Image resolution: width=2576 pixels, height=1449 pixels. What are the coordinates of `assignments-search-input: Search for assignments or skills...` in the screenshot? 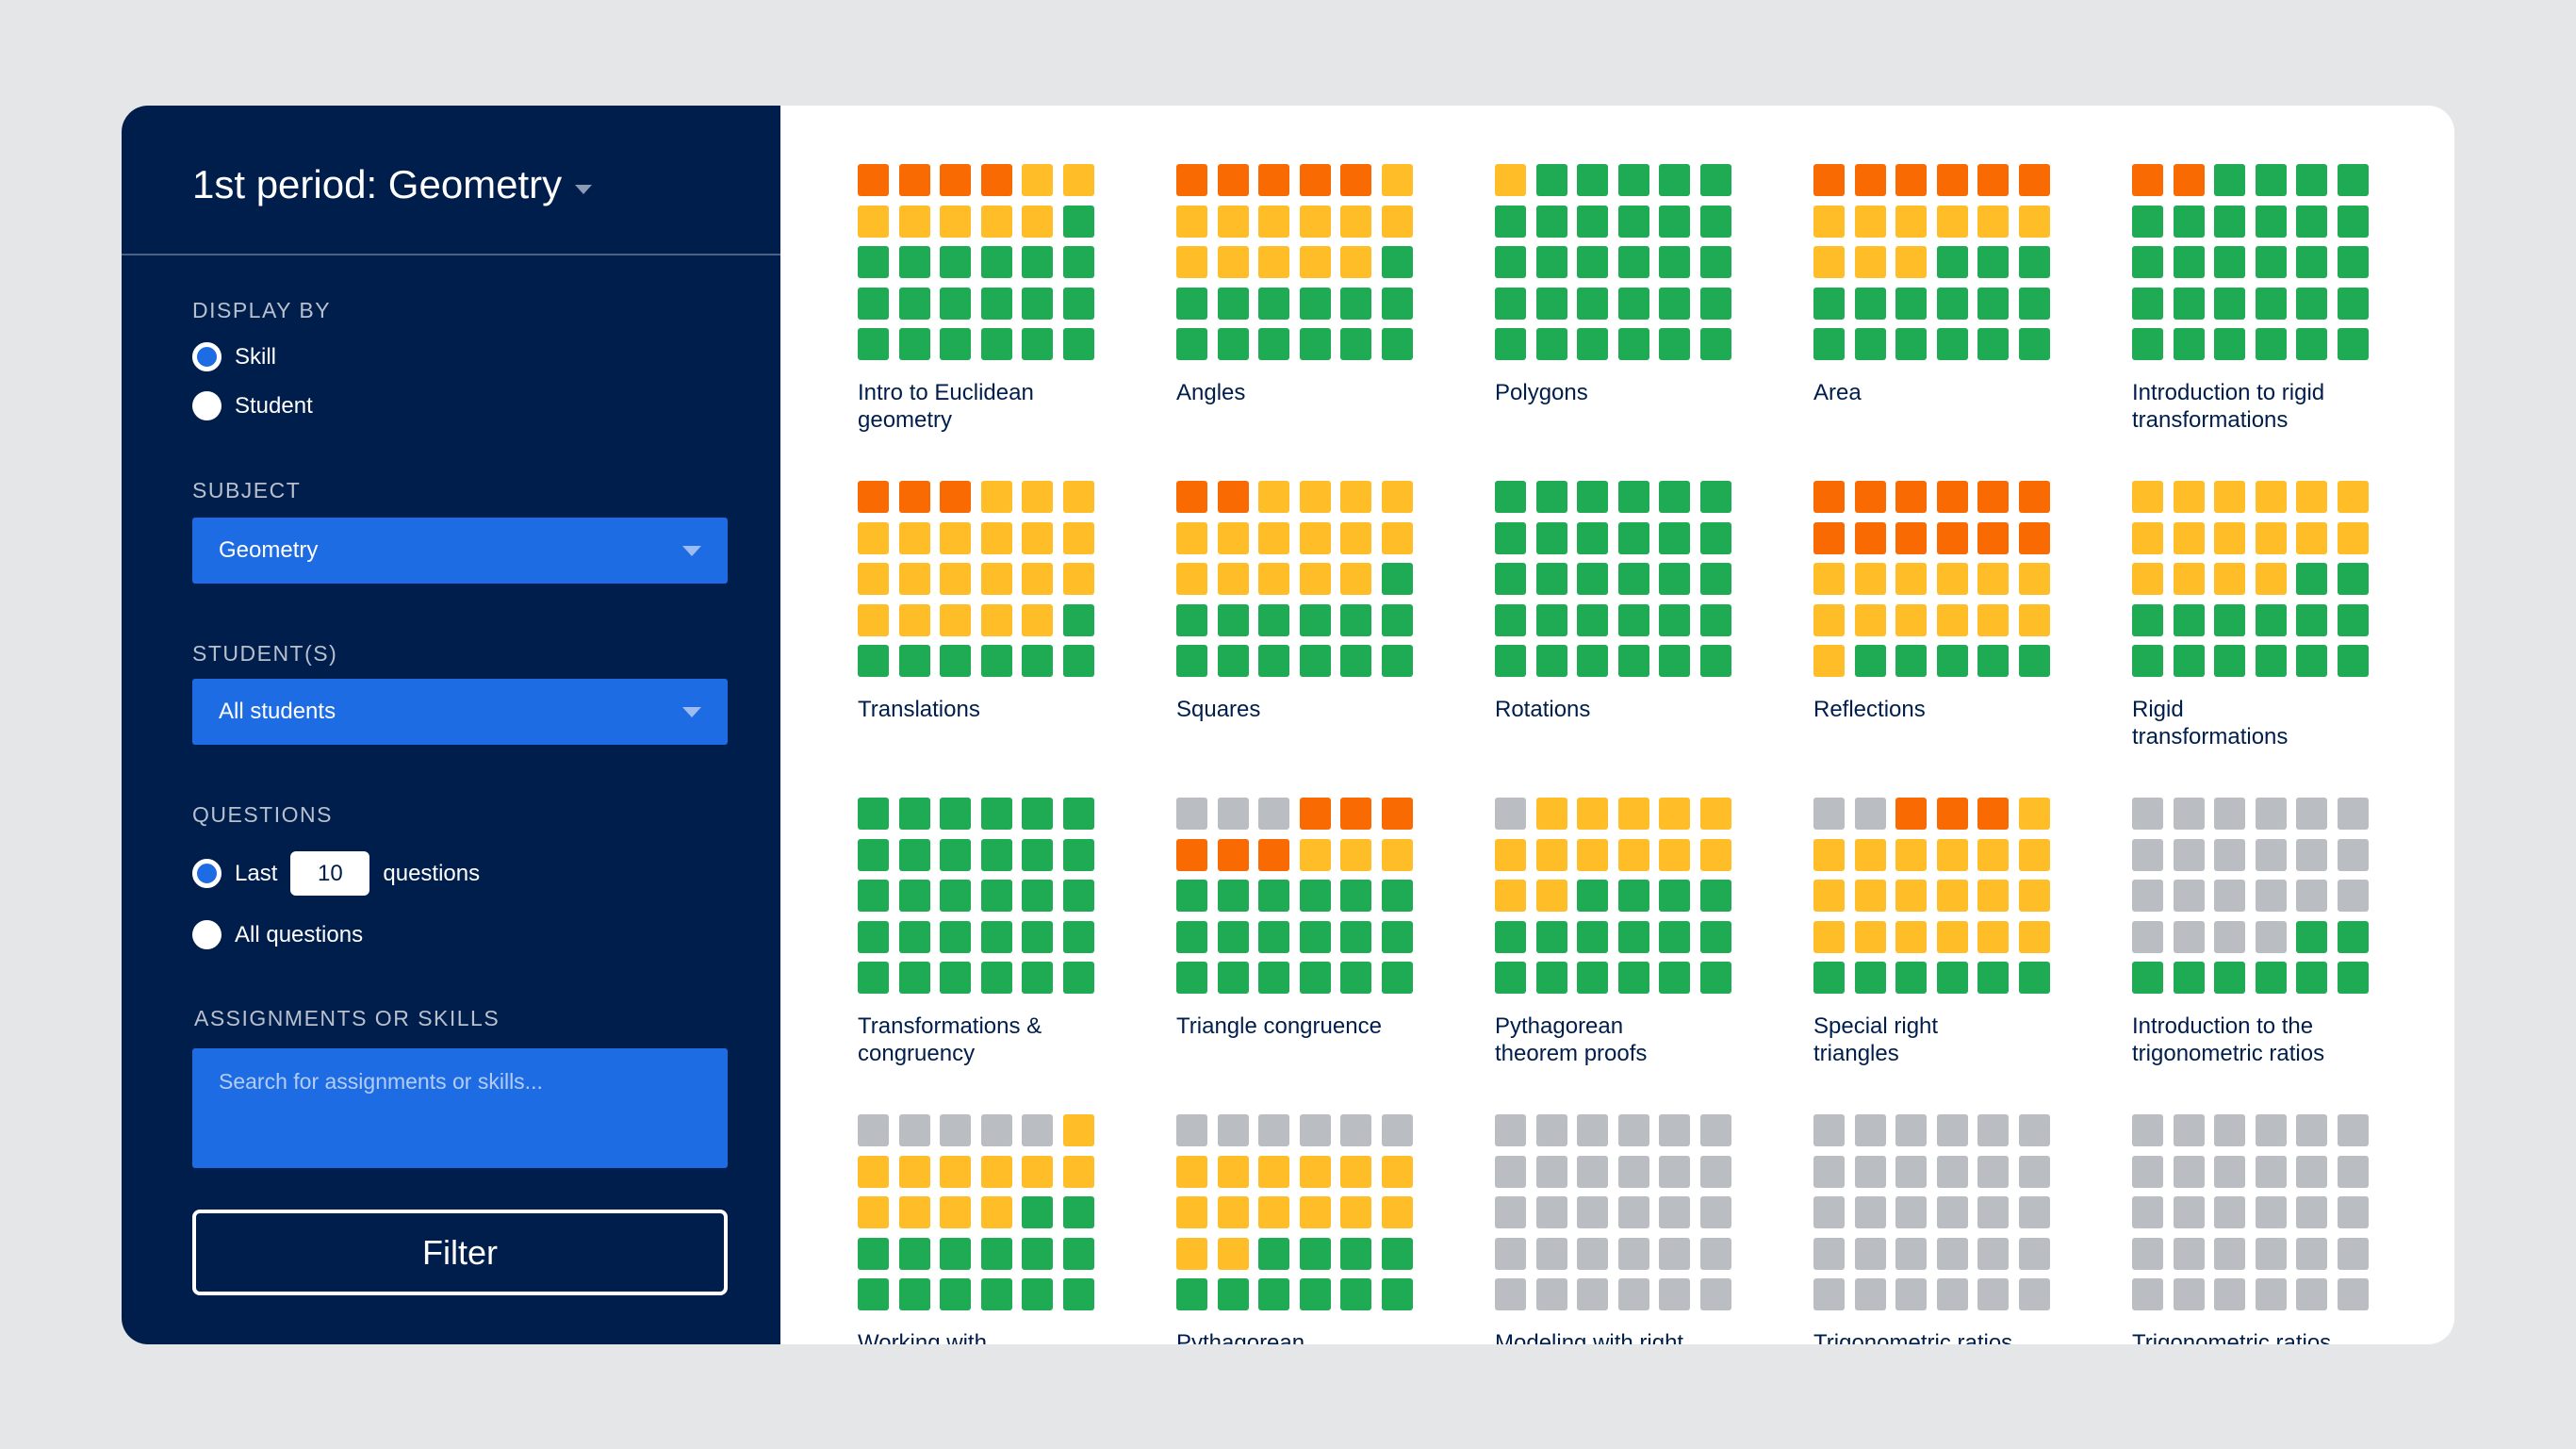 It's located at (460, 1108).